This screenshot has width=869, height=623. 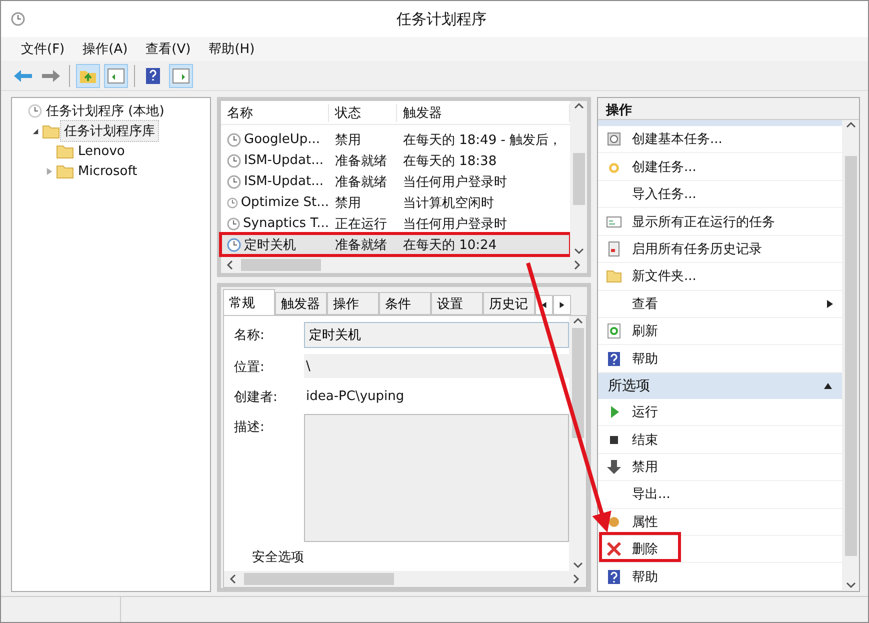 I want to click on field-label: 描述:, so click(x=250, y=428).